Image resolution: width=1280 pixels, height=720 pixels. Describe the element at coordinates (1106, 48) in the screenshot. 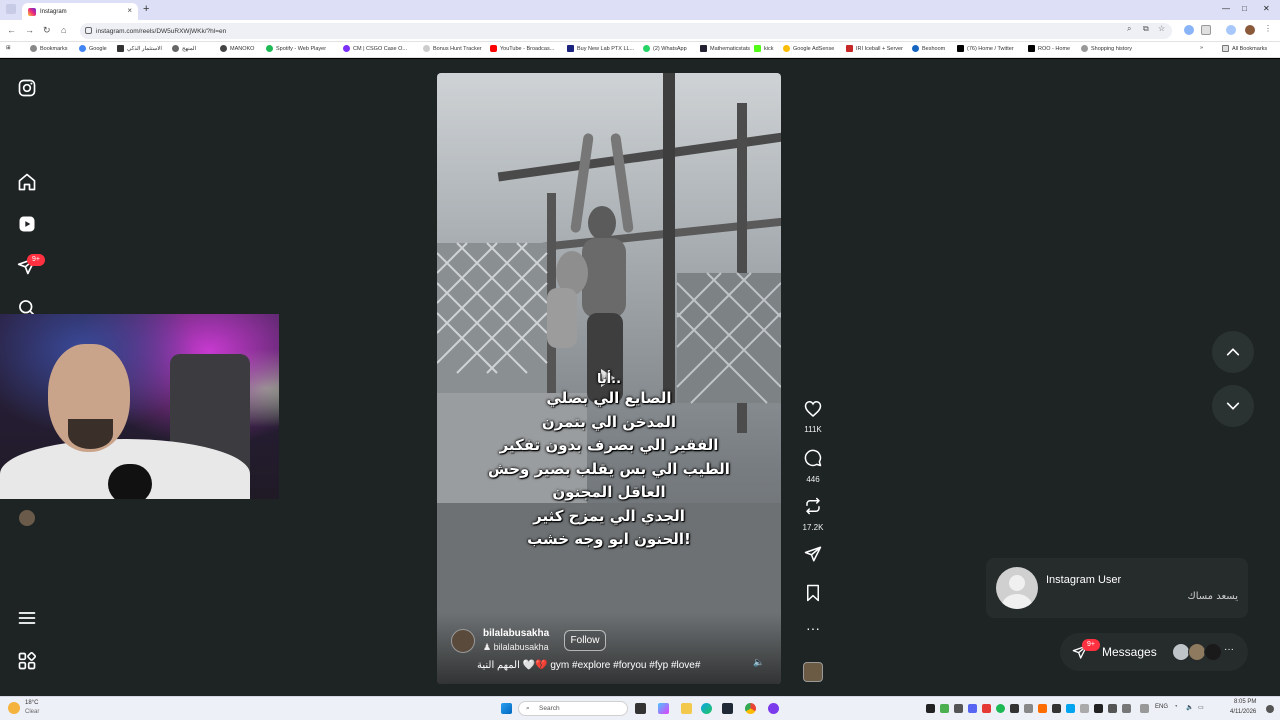

I see `bookmark-item: Shopping history` at that location.